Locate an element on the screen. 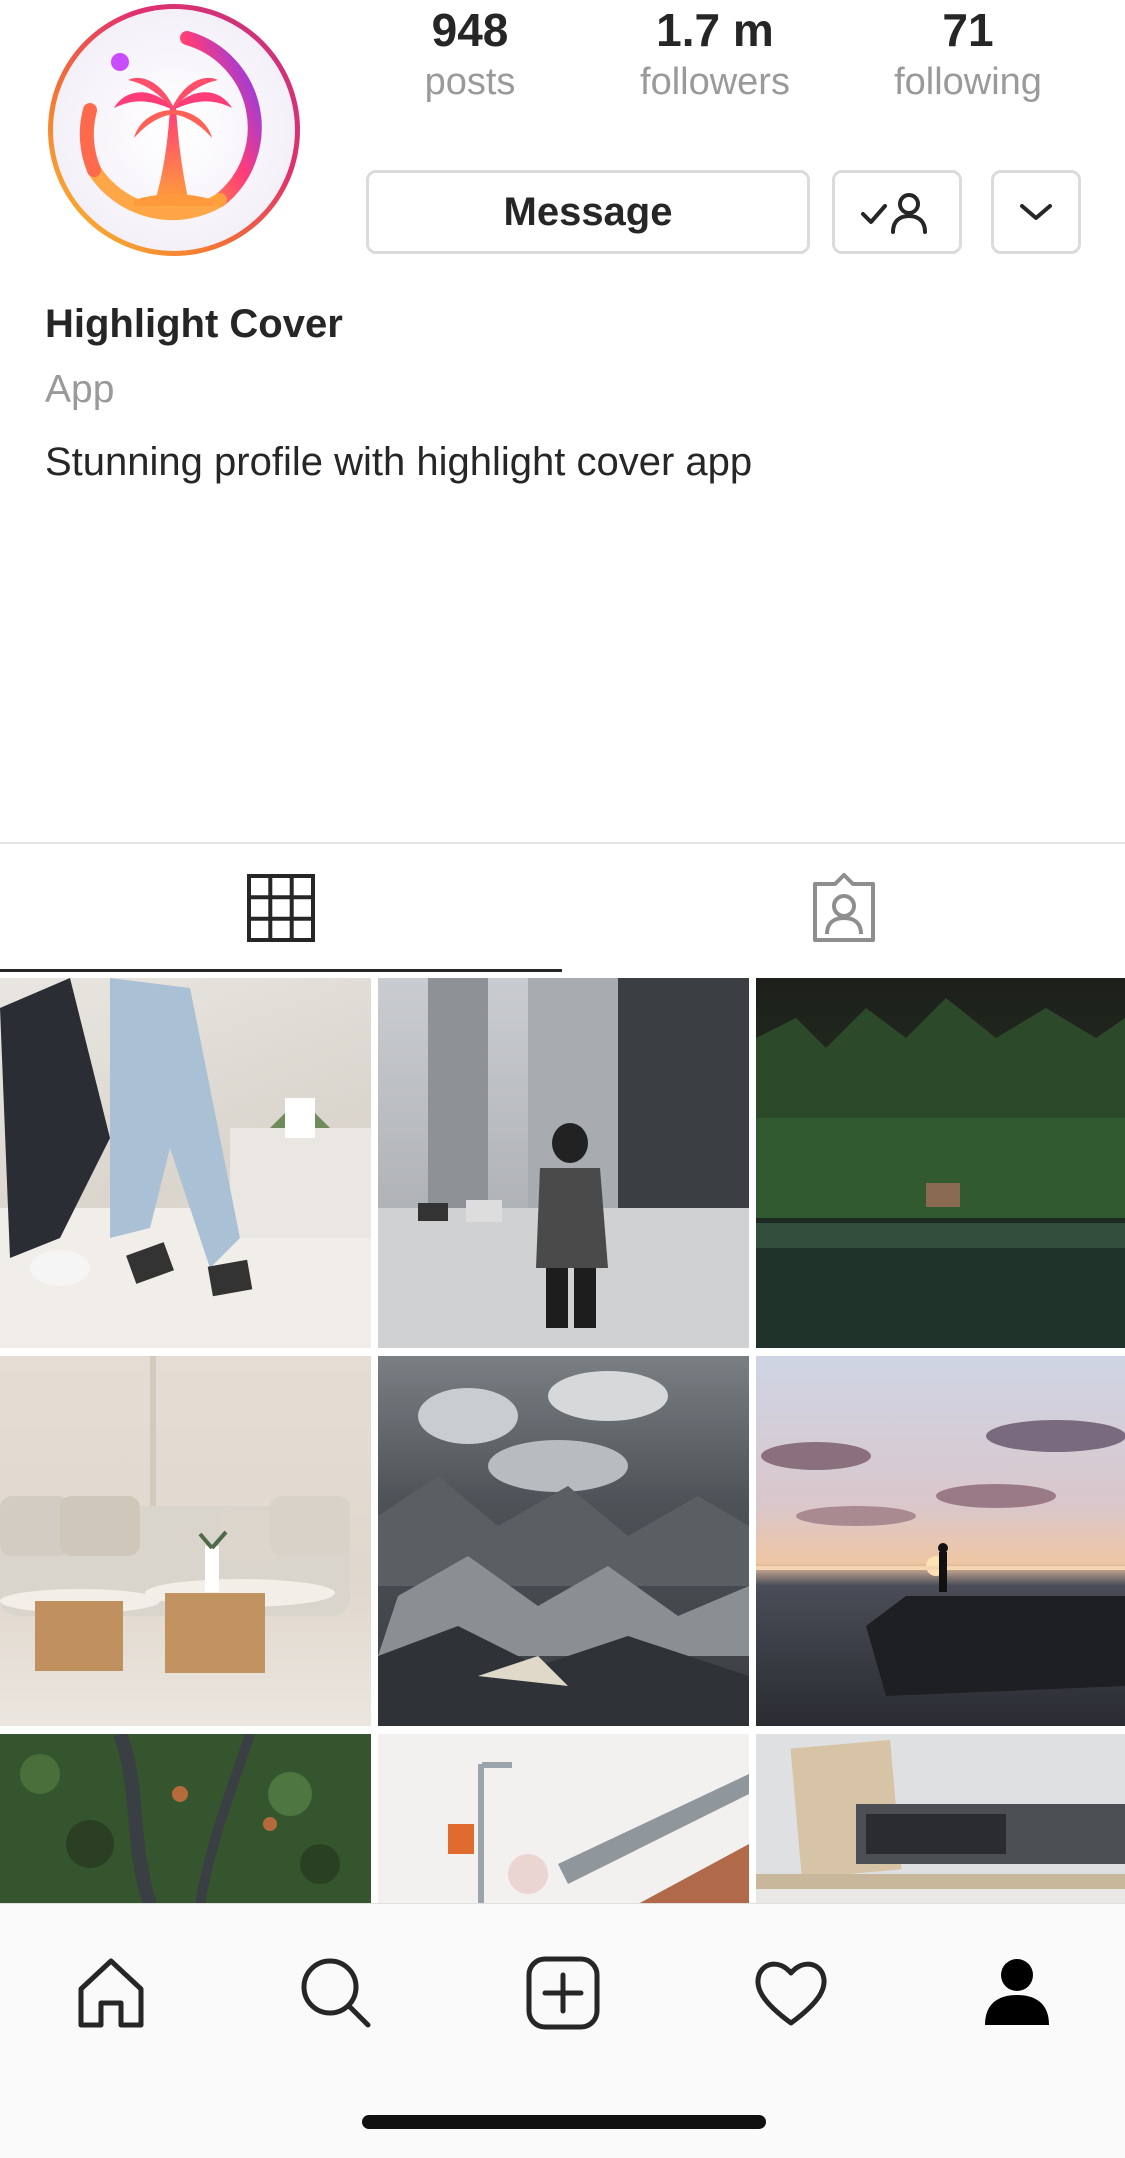  following-label: following is located at coordinates (968, 82).